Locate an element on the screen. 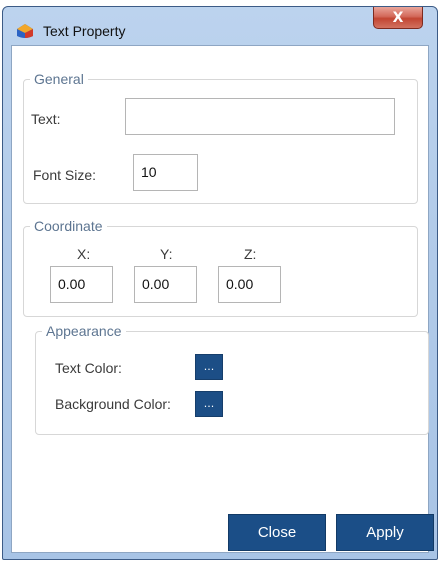 Image resolution: width=442 pixels, height=562 pixels. title-bar: Text Property X is located at coordinates (220, 26).